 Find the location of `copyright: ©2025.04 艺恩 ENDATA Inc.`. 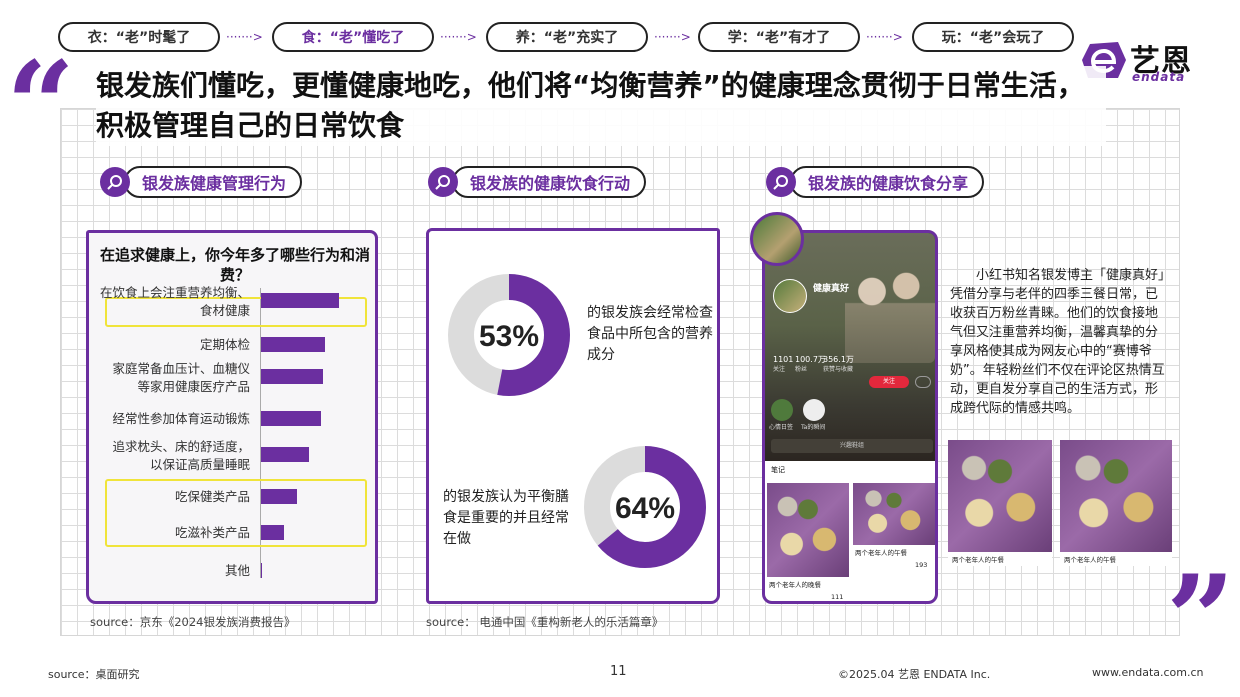

copyright: ©2025.04 艺恩 ENDATA Inc. is located at coordinates (914, 674).